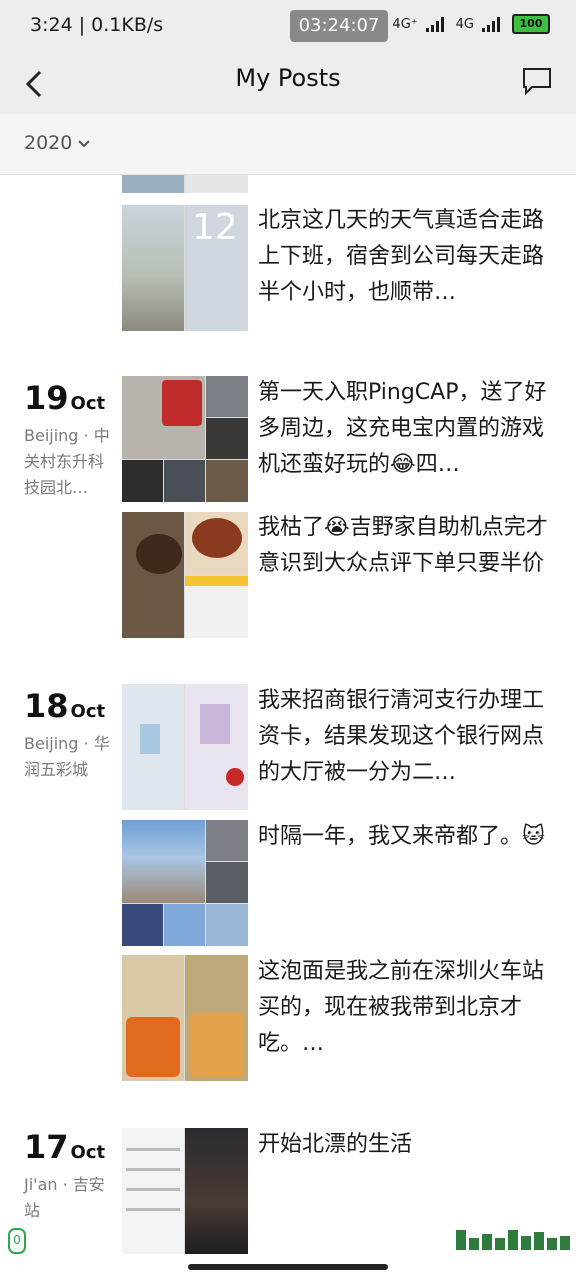 The width and height of the screenshot is (576, 1280). I want to click on post-text: 我枯了😭吉野家自助机点完才意识到大众点评下单只要半价, so click(407, 546).